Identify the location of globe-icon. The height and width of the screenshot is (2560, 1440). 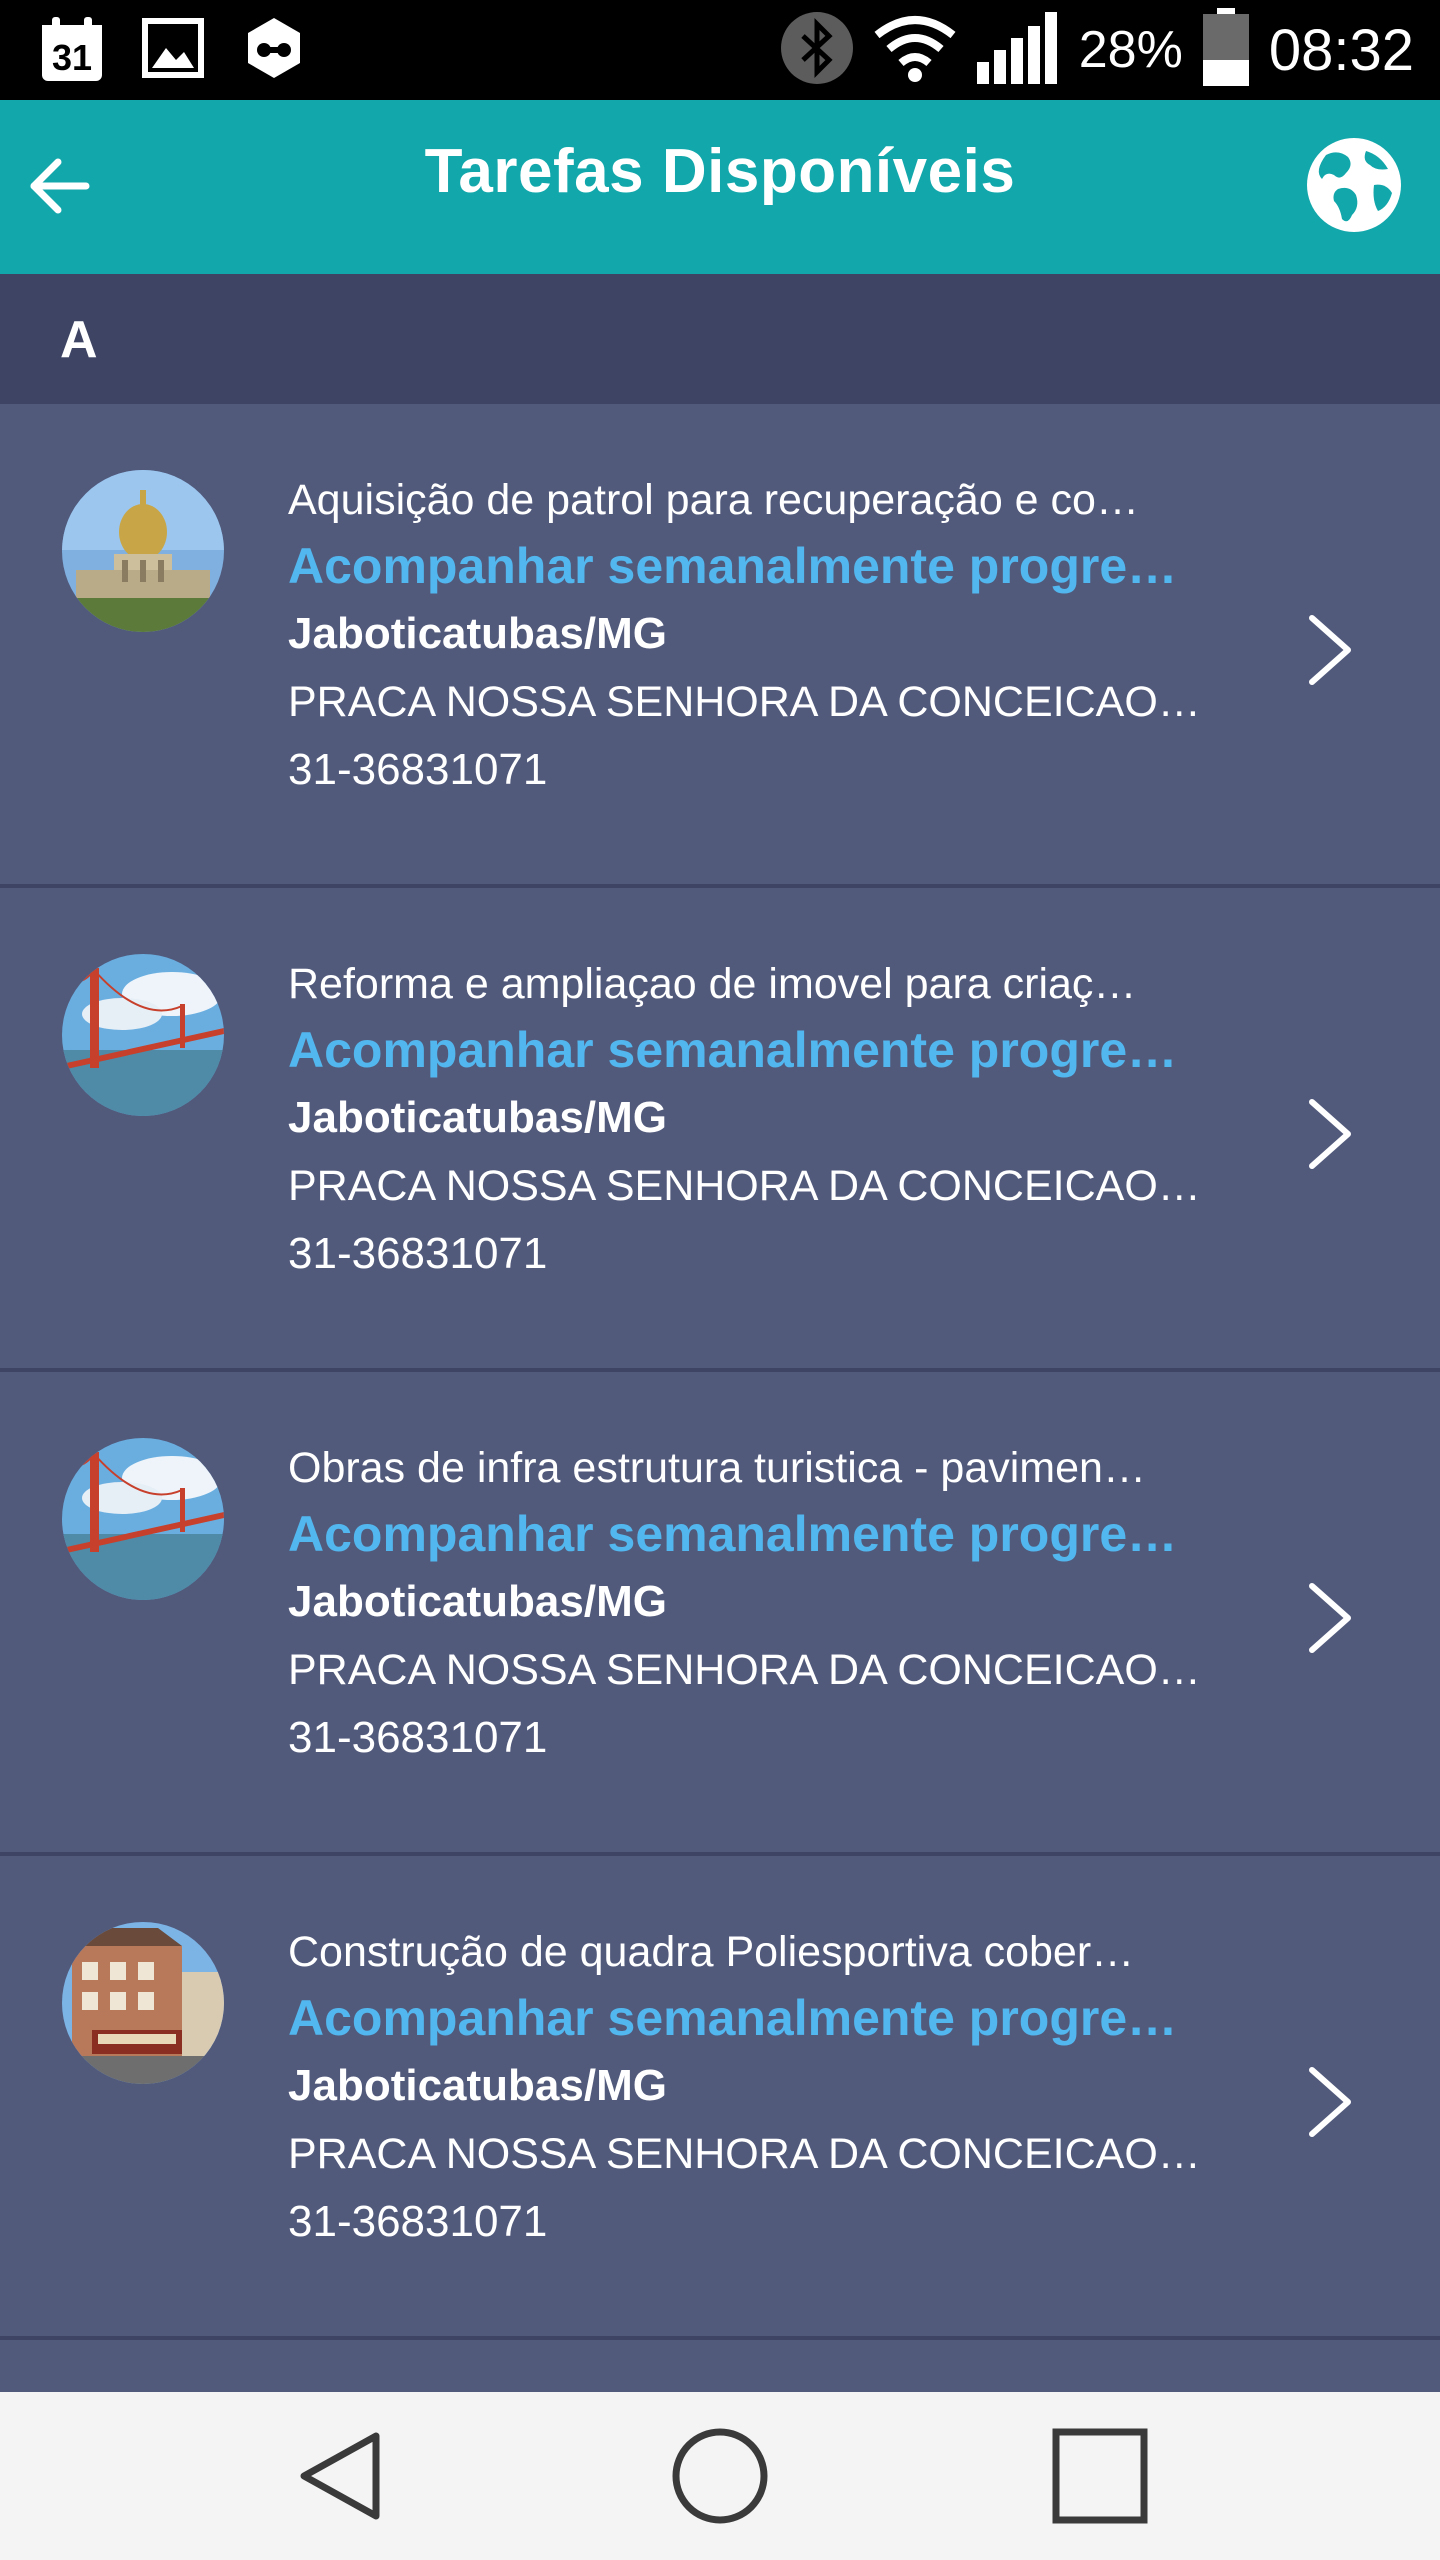
(1354, 185).